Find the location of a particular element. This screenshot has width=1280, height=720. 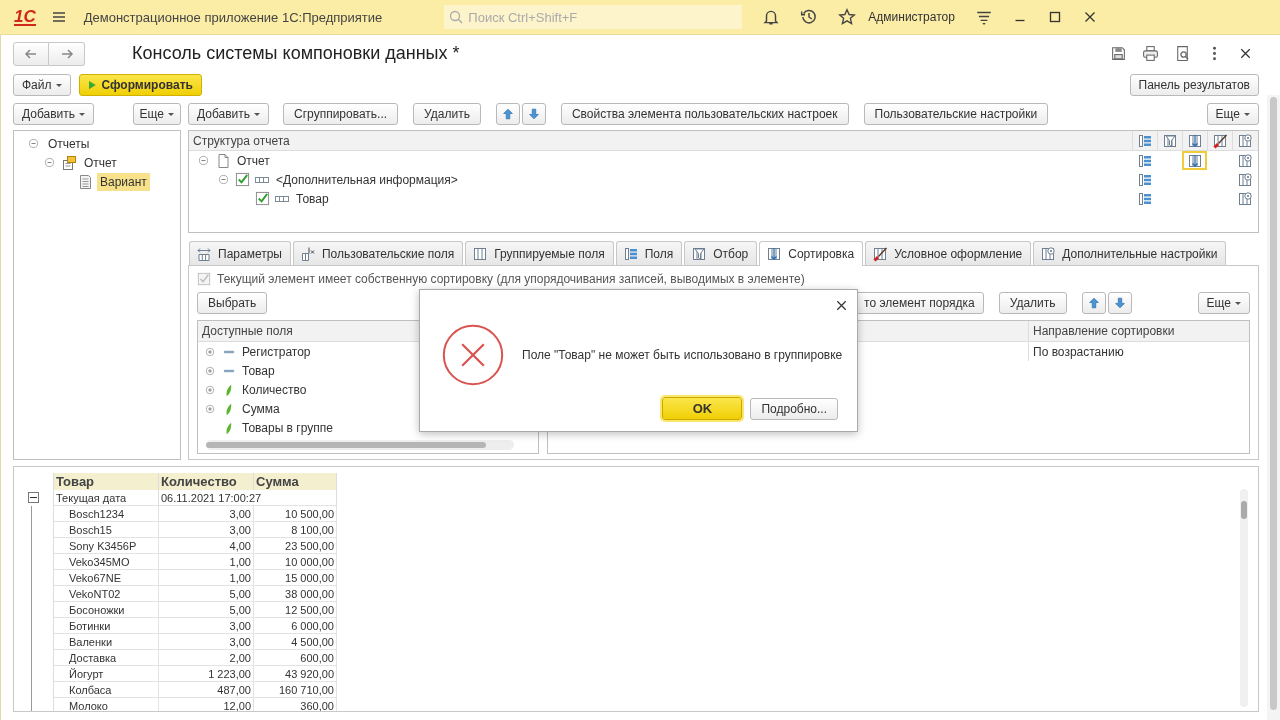

table-cell: 4,00 is located at coordinates (206, 545).